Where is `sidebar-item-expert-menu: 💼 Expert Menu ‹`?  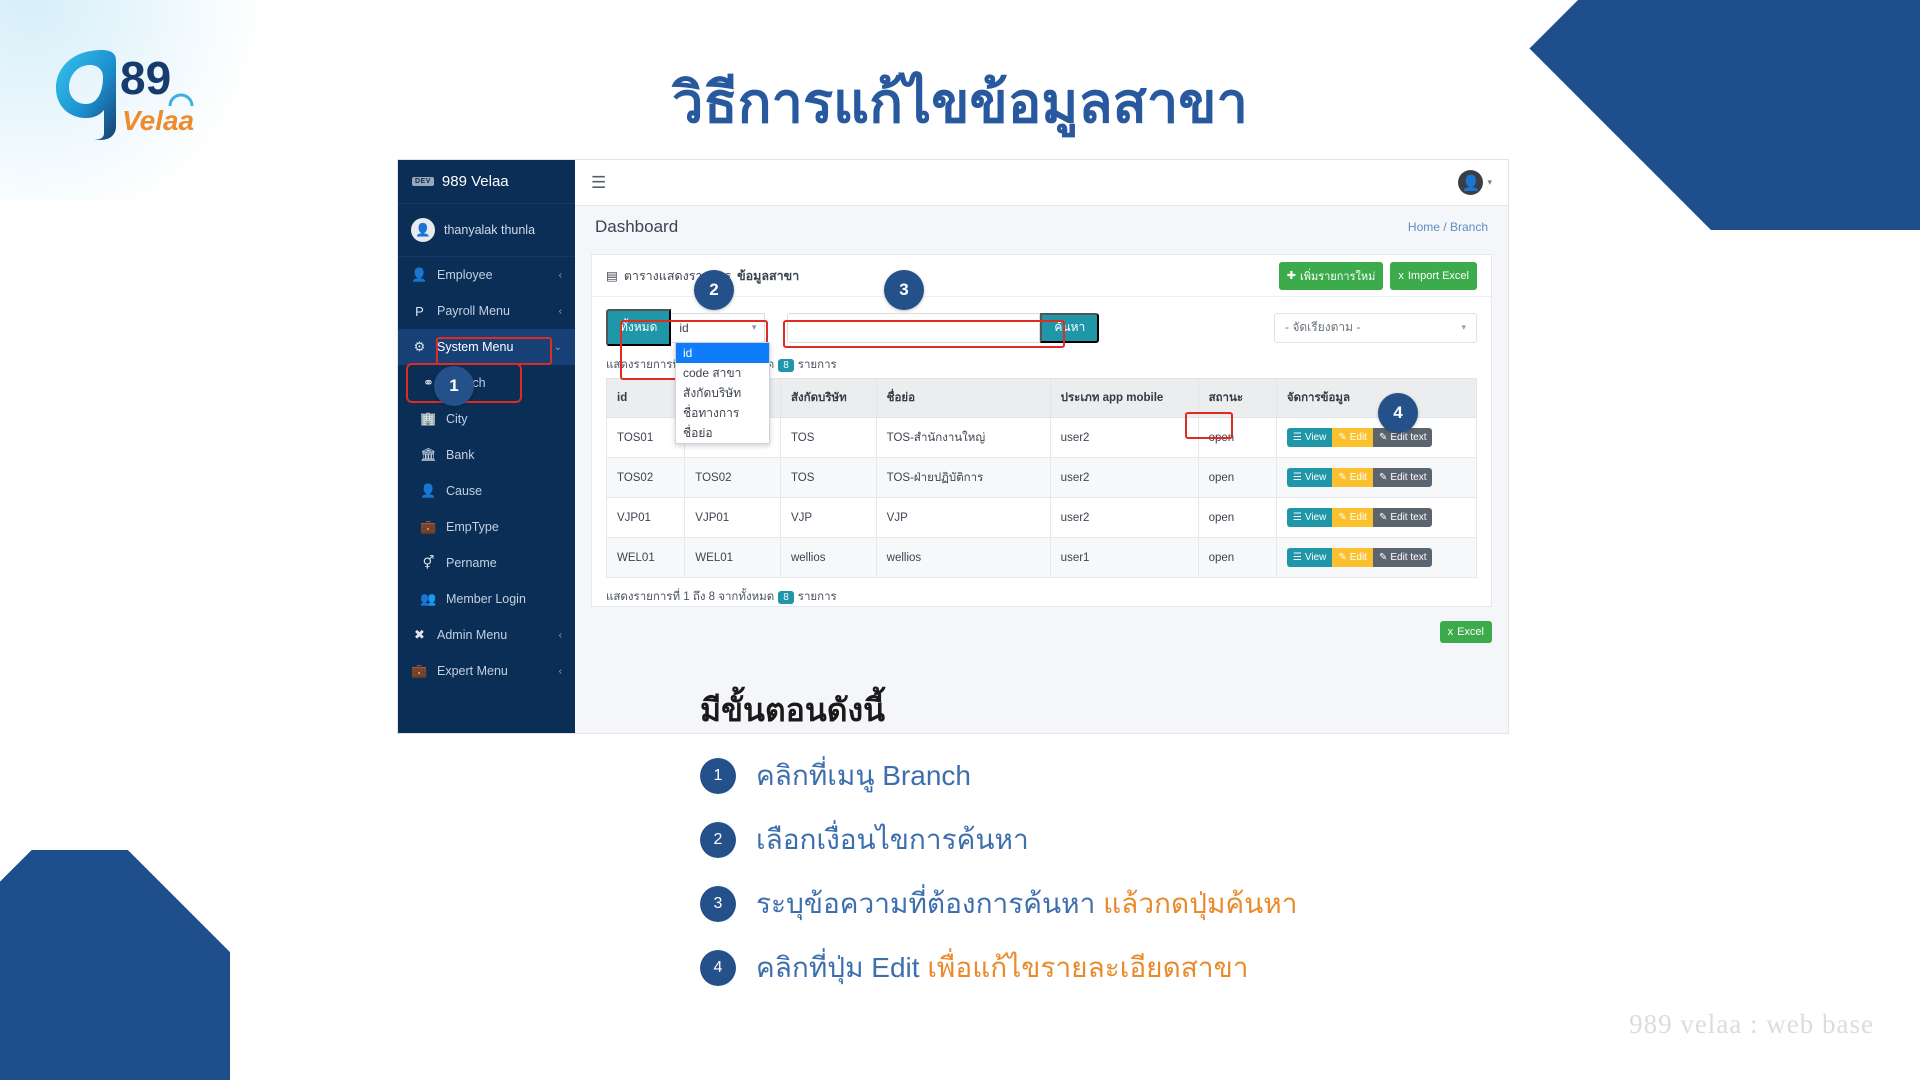
sidebar-item-expert-menu: 💼 Expert Menu ‹ is located at coordinates (486, 671).